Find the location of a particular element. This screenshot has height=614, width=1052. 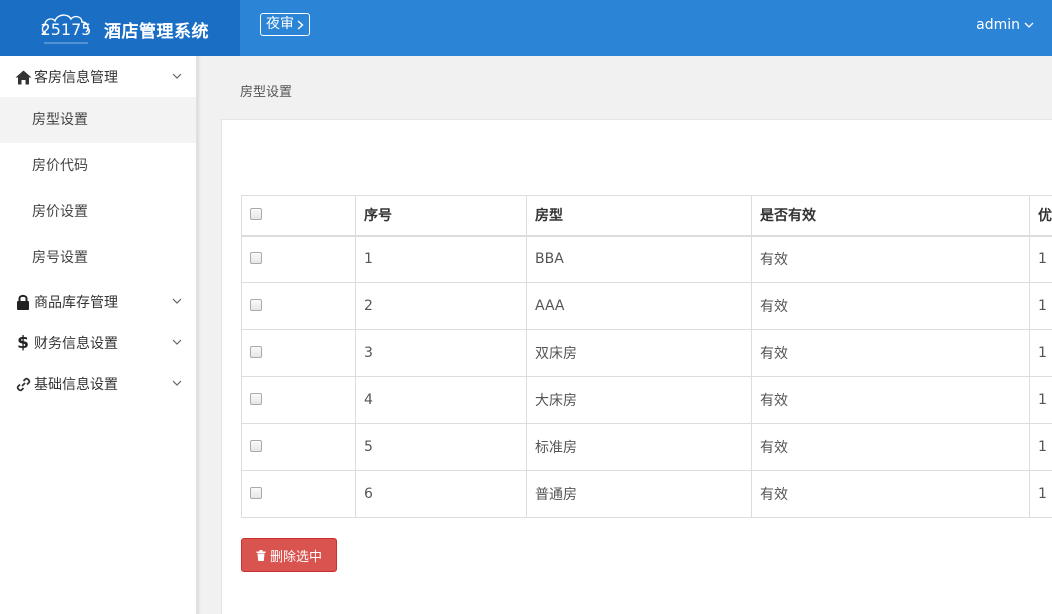

column-header-index: 序号 is located at coordinates (441, 216).